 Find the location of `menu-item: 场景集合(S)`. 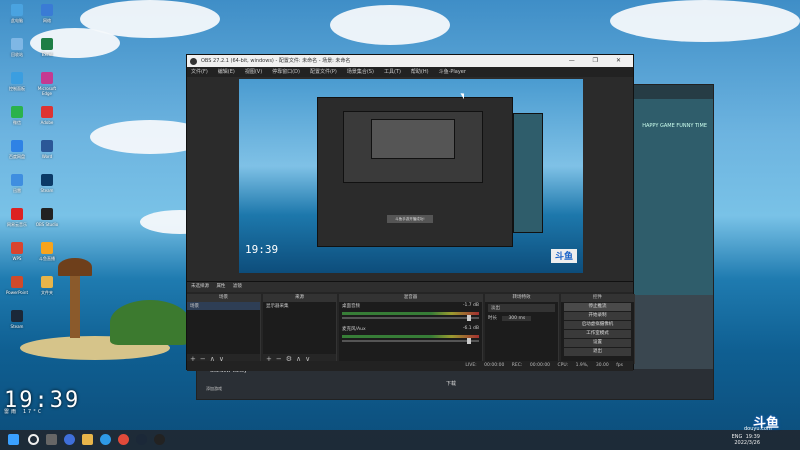

menu-item: 场景集合(S) is located at coordinates (360, 72).